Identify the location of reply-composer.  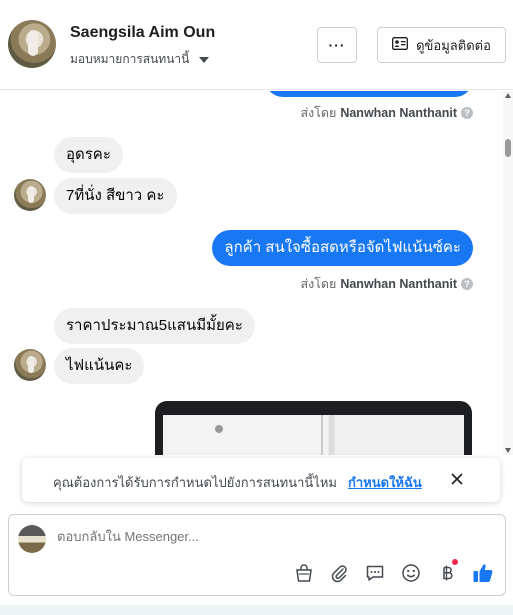
(257, 555).